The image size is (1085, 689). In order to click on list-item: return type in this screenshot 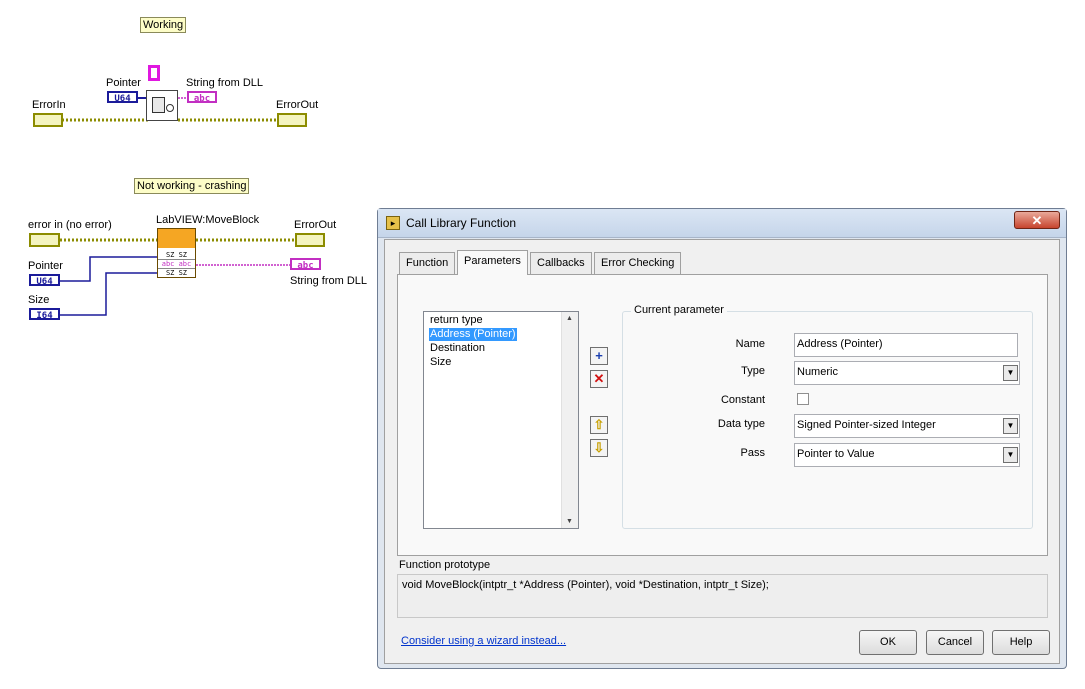, I will do `click(456, 320)`.